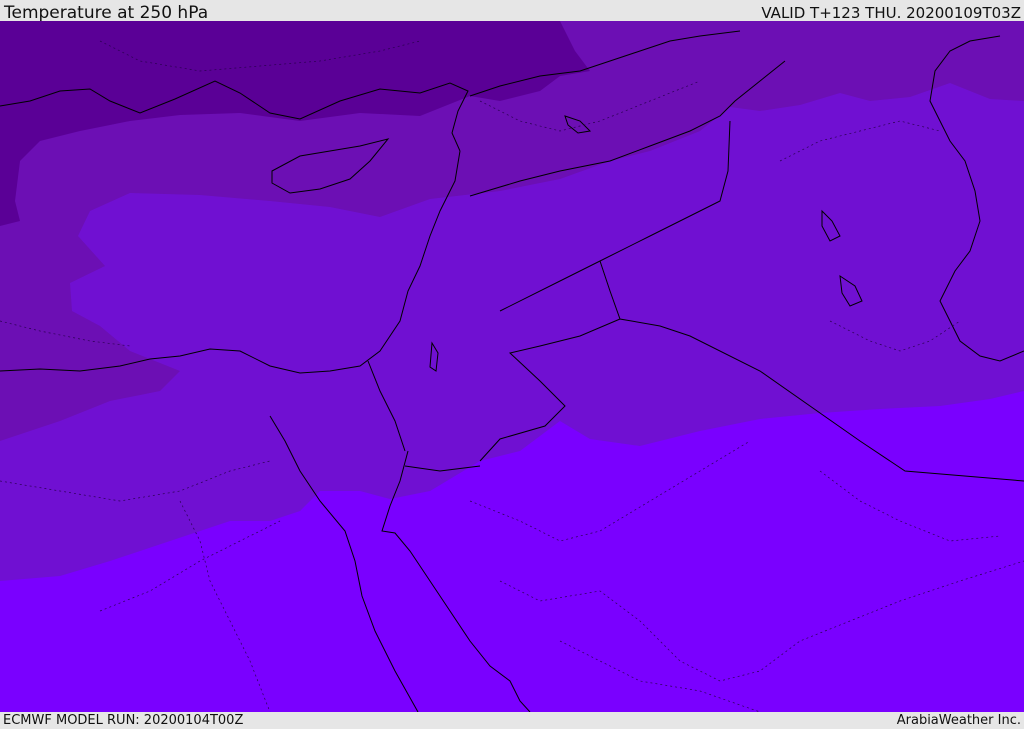 This screenshot has width=1024, height=729. What do you see at coordinates (106, 13) in the screenshot?
I see `map-title: Temperature at 250 hPa` at bounding box center [106, 13].